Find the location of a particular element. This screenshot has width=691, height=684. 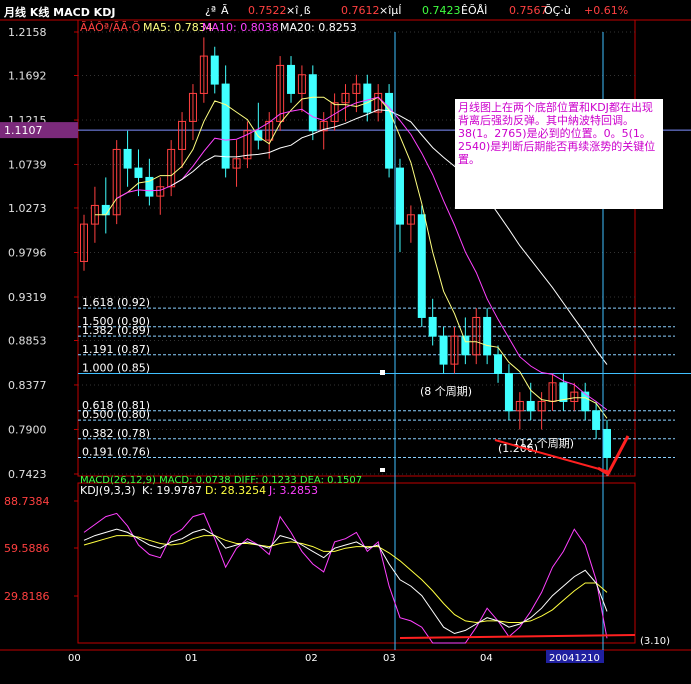

kdj-legend-prefix: KDJ(9,3,3) is located at coordinates (108, 490).